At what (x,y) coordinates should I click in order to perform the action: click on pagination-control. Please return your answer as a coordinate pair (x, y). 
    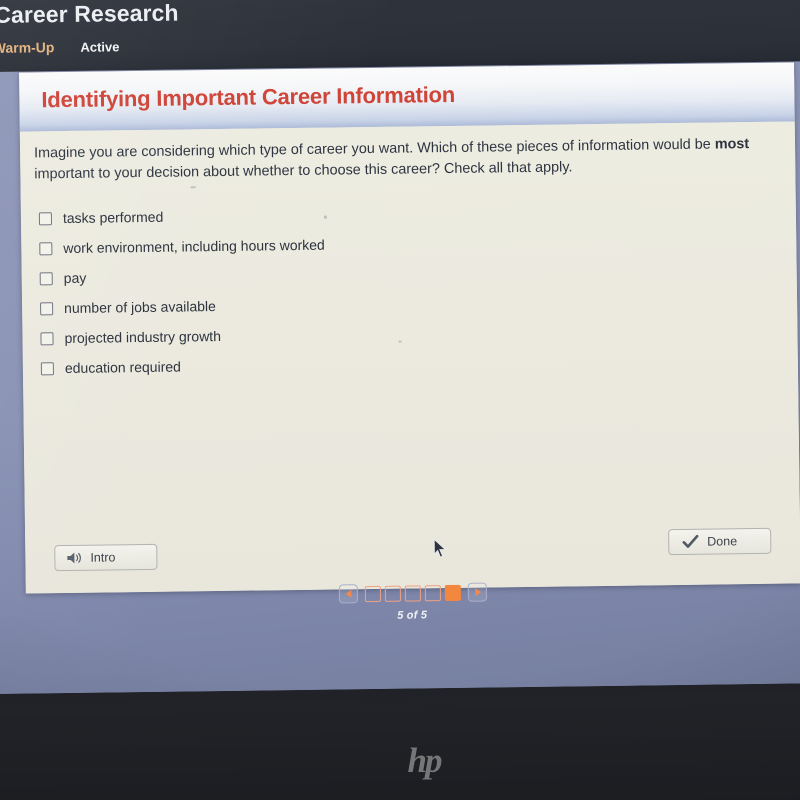
    Looking at the image, I should click on (412, 593).